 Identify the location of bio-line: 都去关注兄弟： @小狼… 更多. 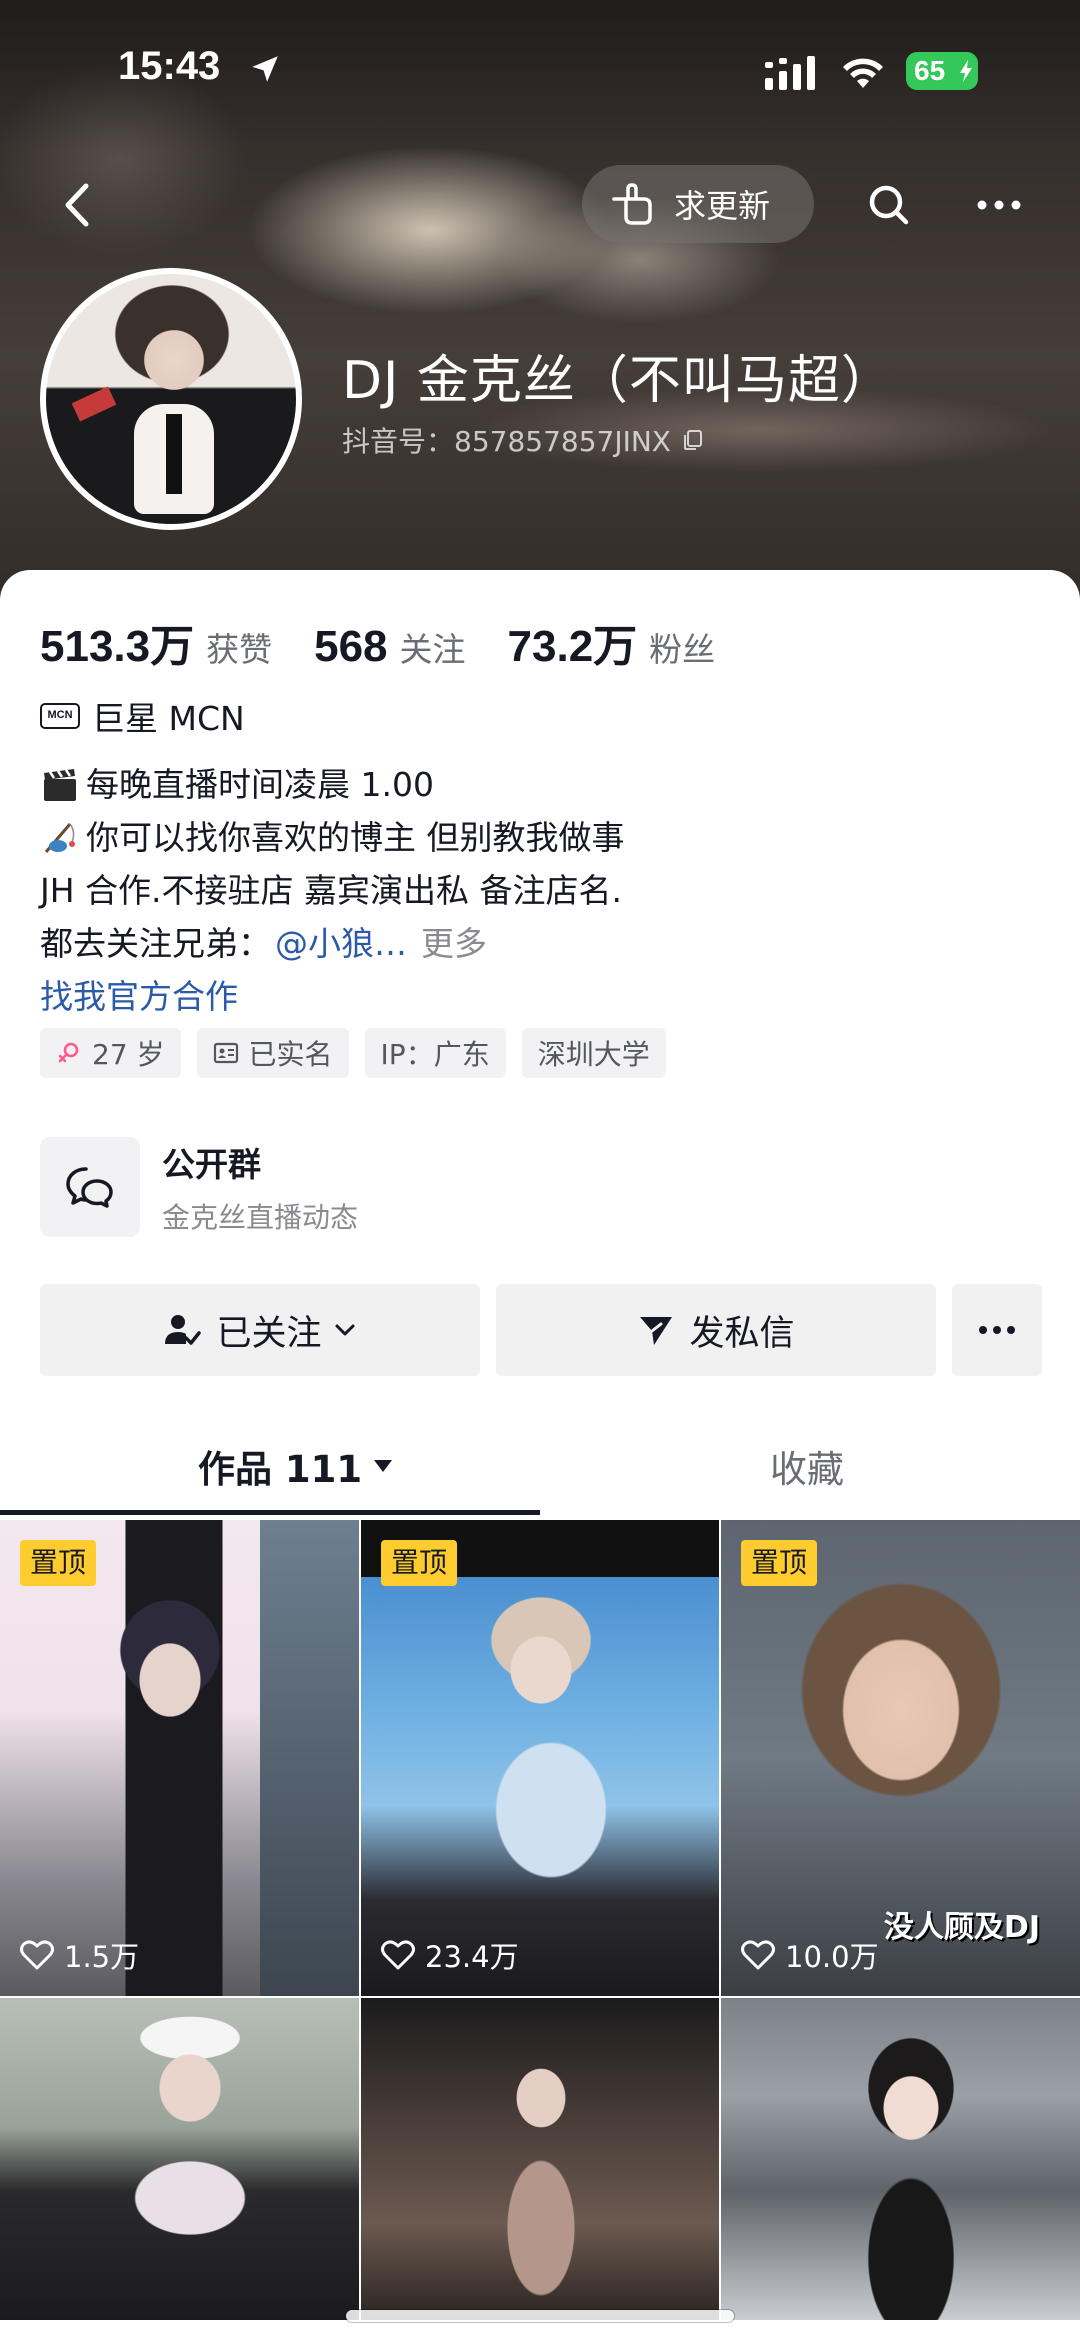
(540, 943).